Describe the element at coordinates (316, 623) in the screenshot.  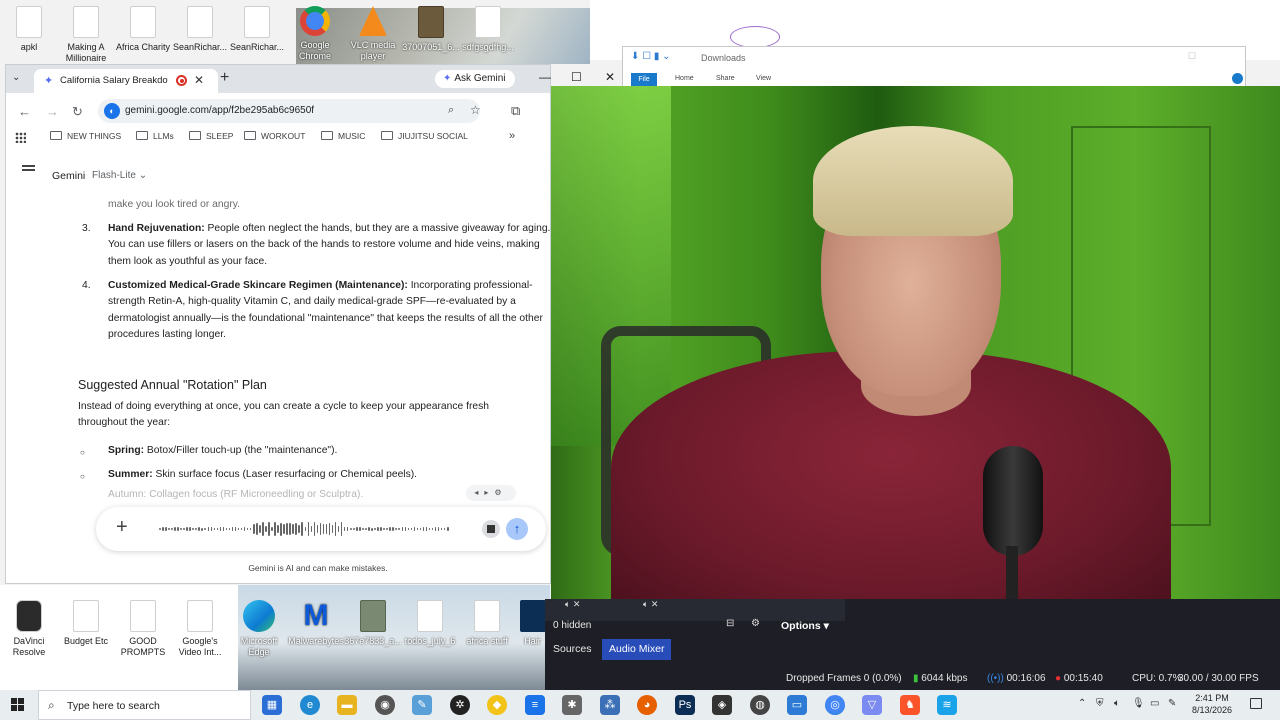
I see `desktop-icon-malwarebytes: M Malwarebytes` at that location.